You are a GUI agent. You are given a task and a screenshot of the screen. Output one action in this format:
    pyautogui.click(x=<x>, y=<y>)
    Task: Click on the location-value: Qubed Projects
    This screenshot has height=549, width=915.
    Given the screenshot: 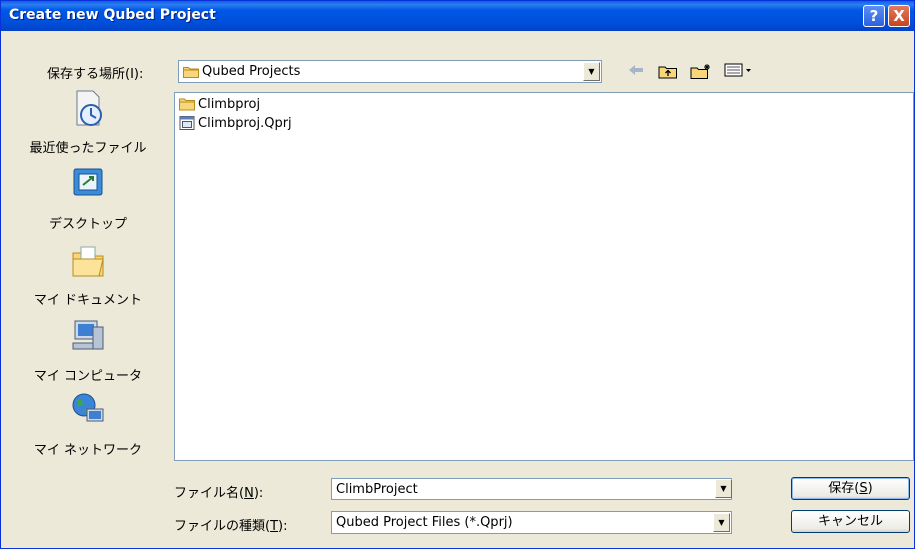 What is the action you would take?
    pyautogui.click(x=251, y=71)
    